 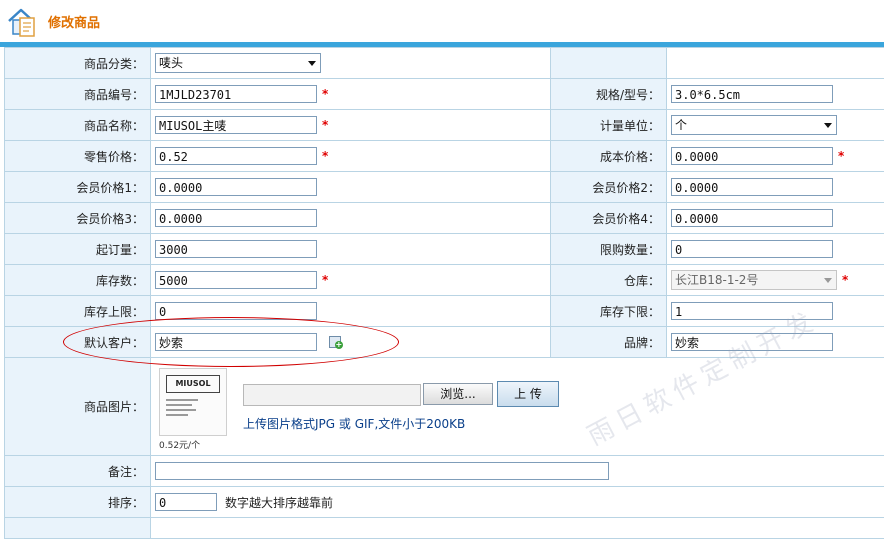 I want to click on member-price2-input: 0.0000, so click(x=752, y=187).